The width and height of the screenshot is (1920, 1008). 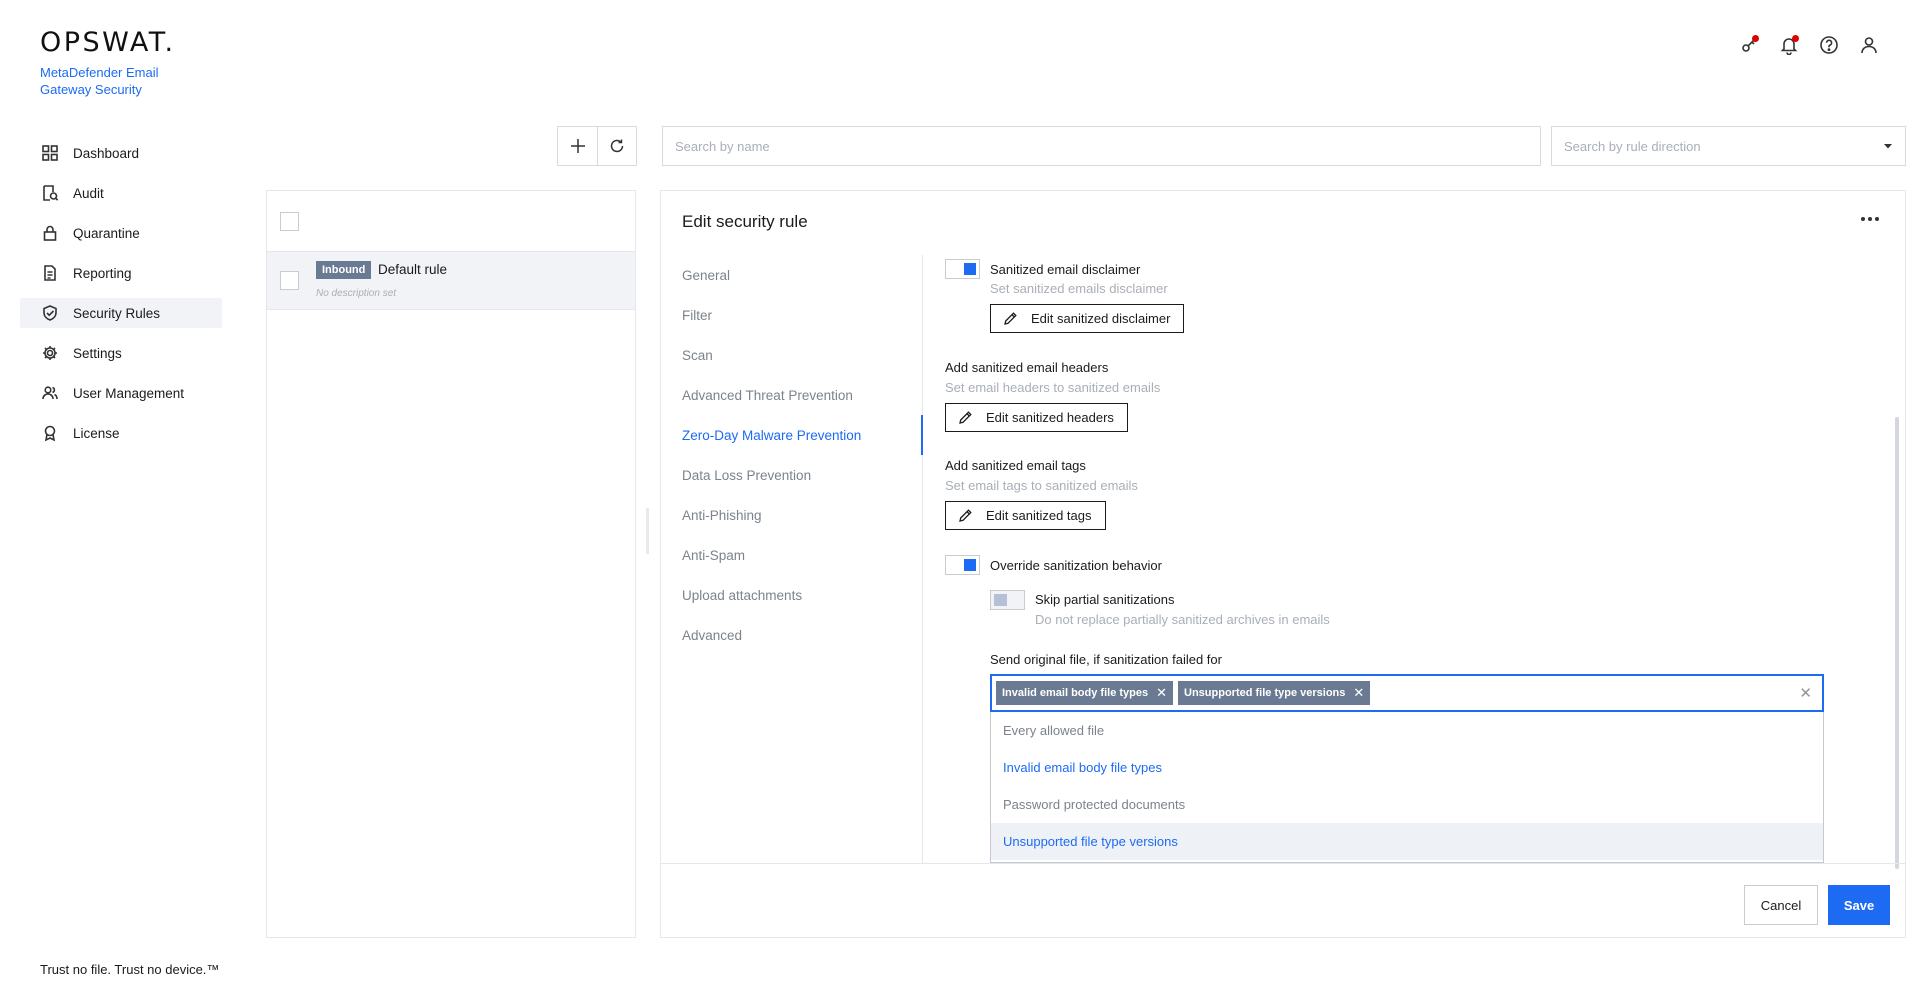 I want to click on sidebar-item-security-rules: Security Rules, so click(x=121, y=313).